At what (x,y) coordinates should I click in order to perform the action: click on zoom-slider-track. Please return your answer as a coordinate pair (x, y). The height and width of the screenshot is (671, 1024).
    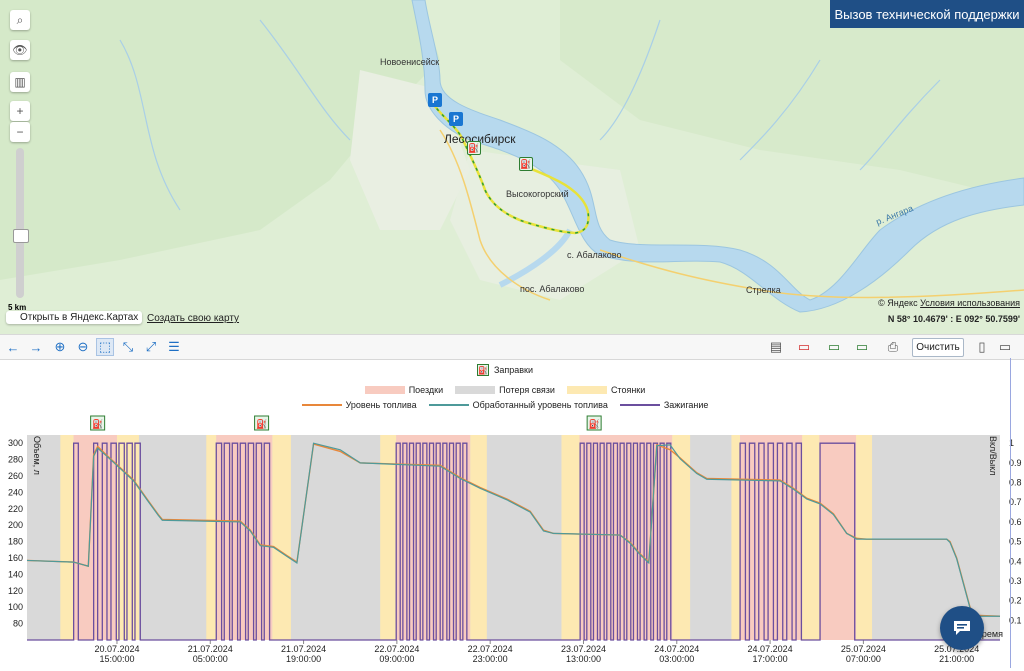
    Looking at the image, I should click on (20, 223).